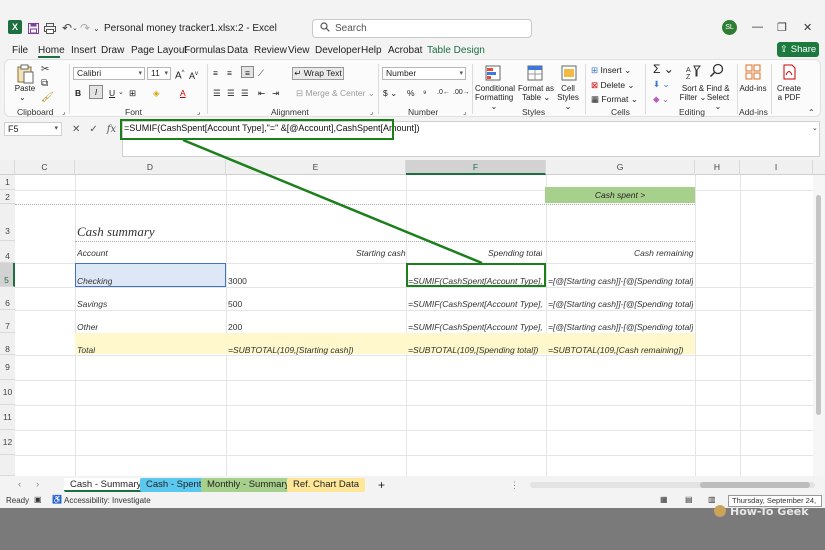  I want to click on sort-filter-icon: AZ, so click(693, 73).